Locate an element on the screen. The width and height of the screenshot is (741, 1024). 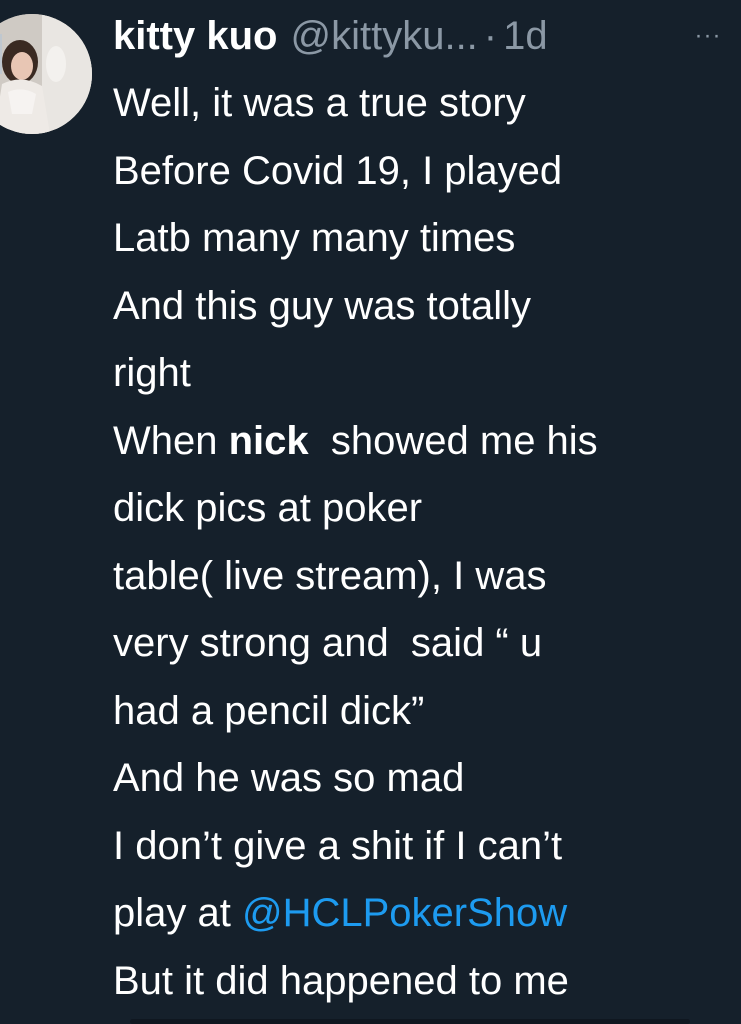
mention-link: @HCLPokerShow is located at coordinates (404, 913).